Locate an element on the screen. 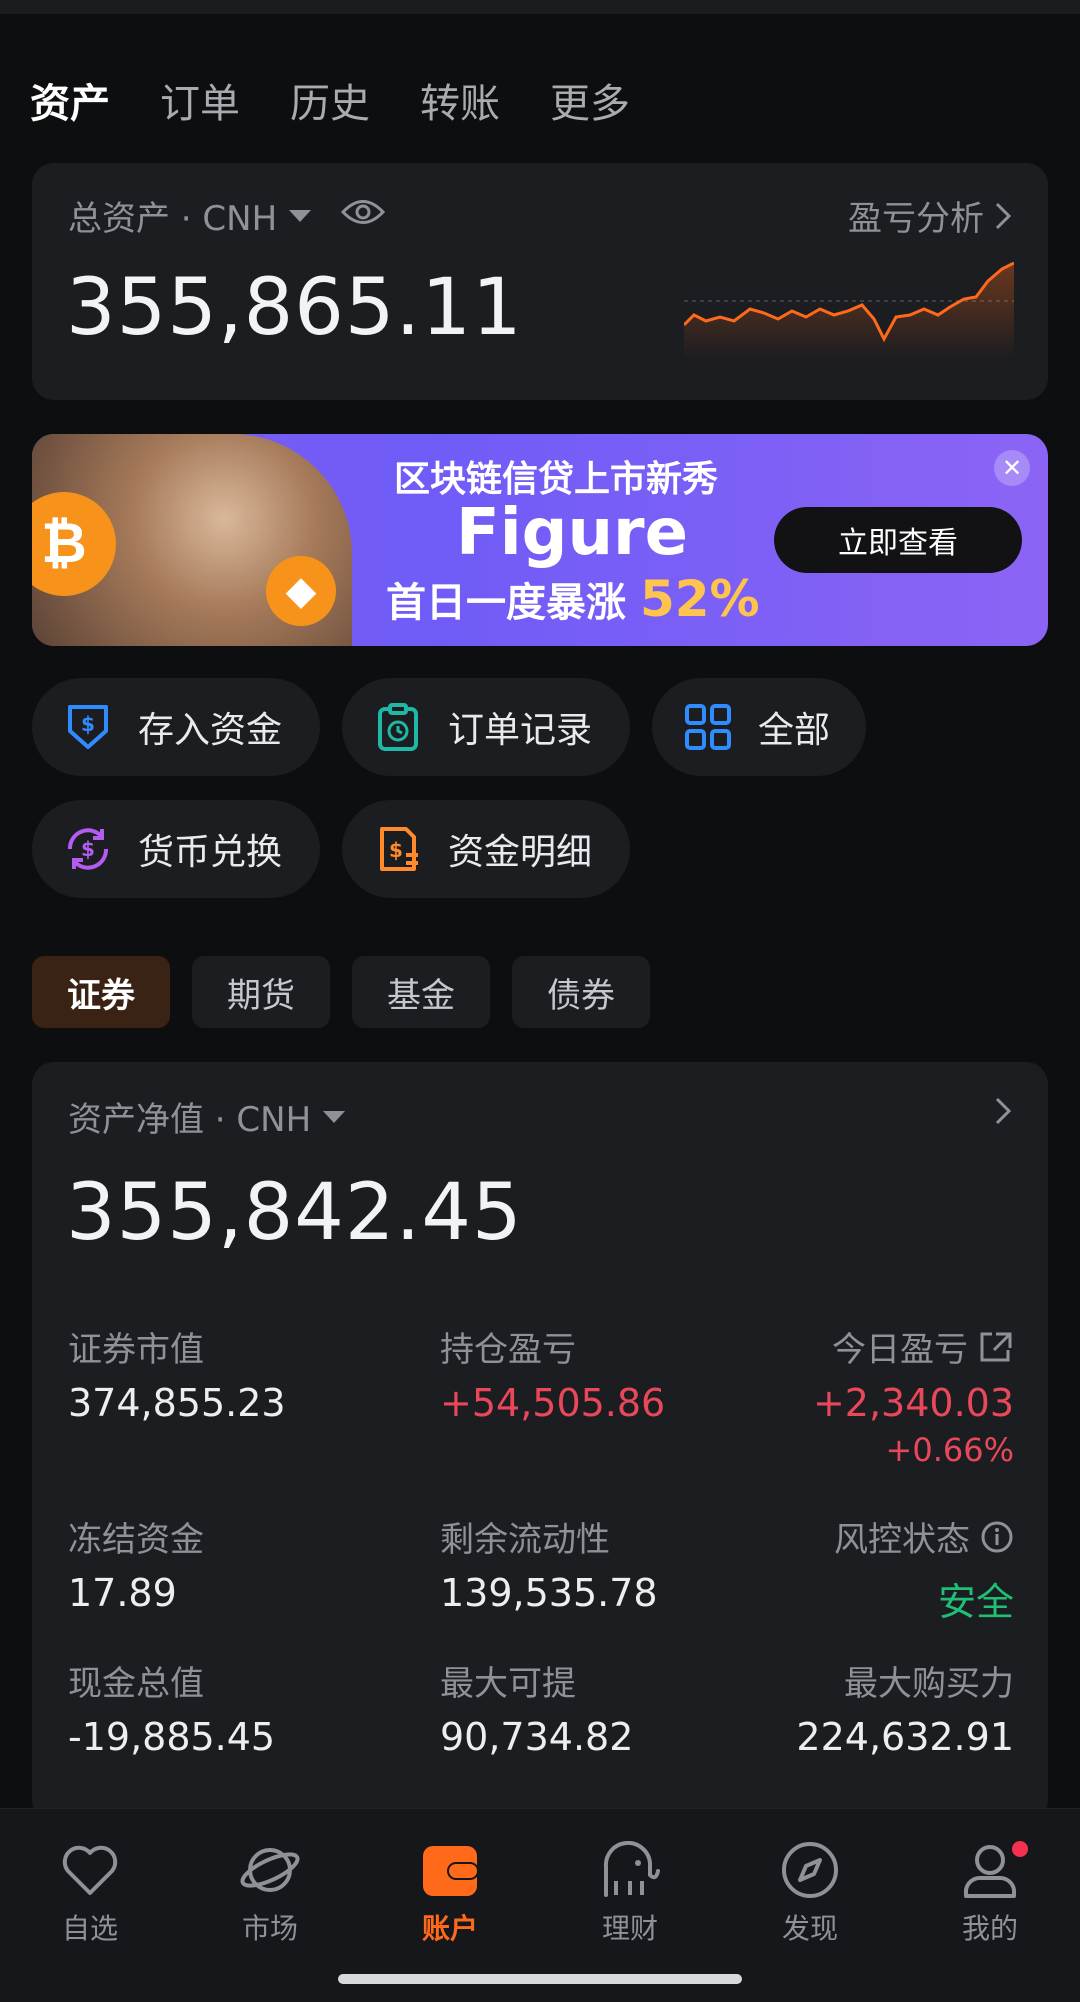 The width and height of the screenshot is (1080, 2002). nav-discover: 发现 is located at coordinates (810, 1893).